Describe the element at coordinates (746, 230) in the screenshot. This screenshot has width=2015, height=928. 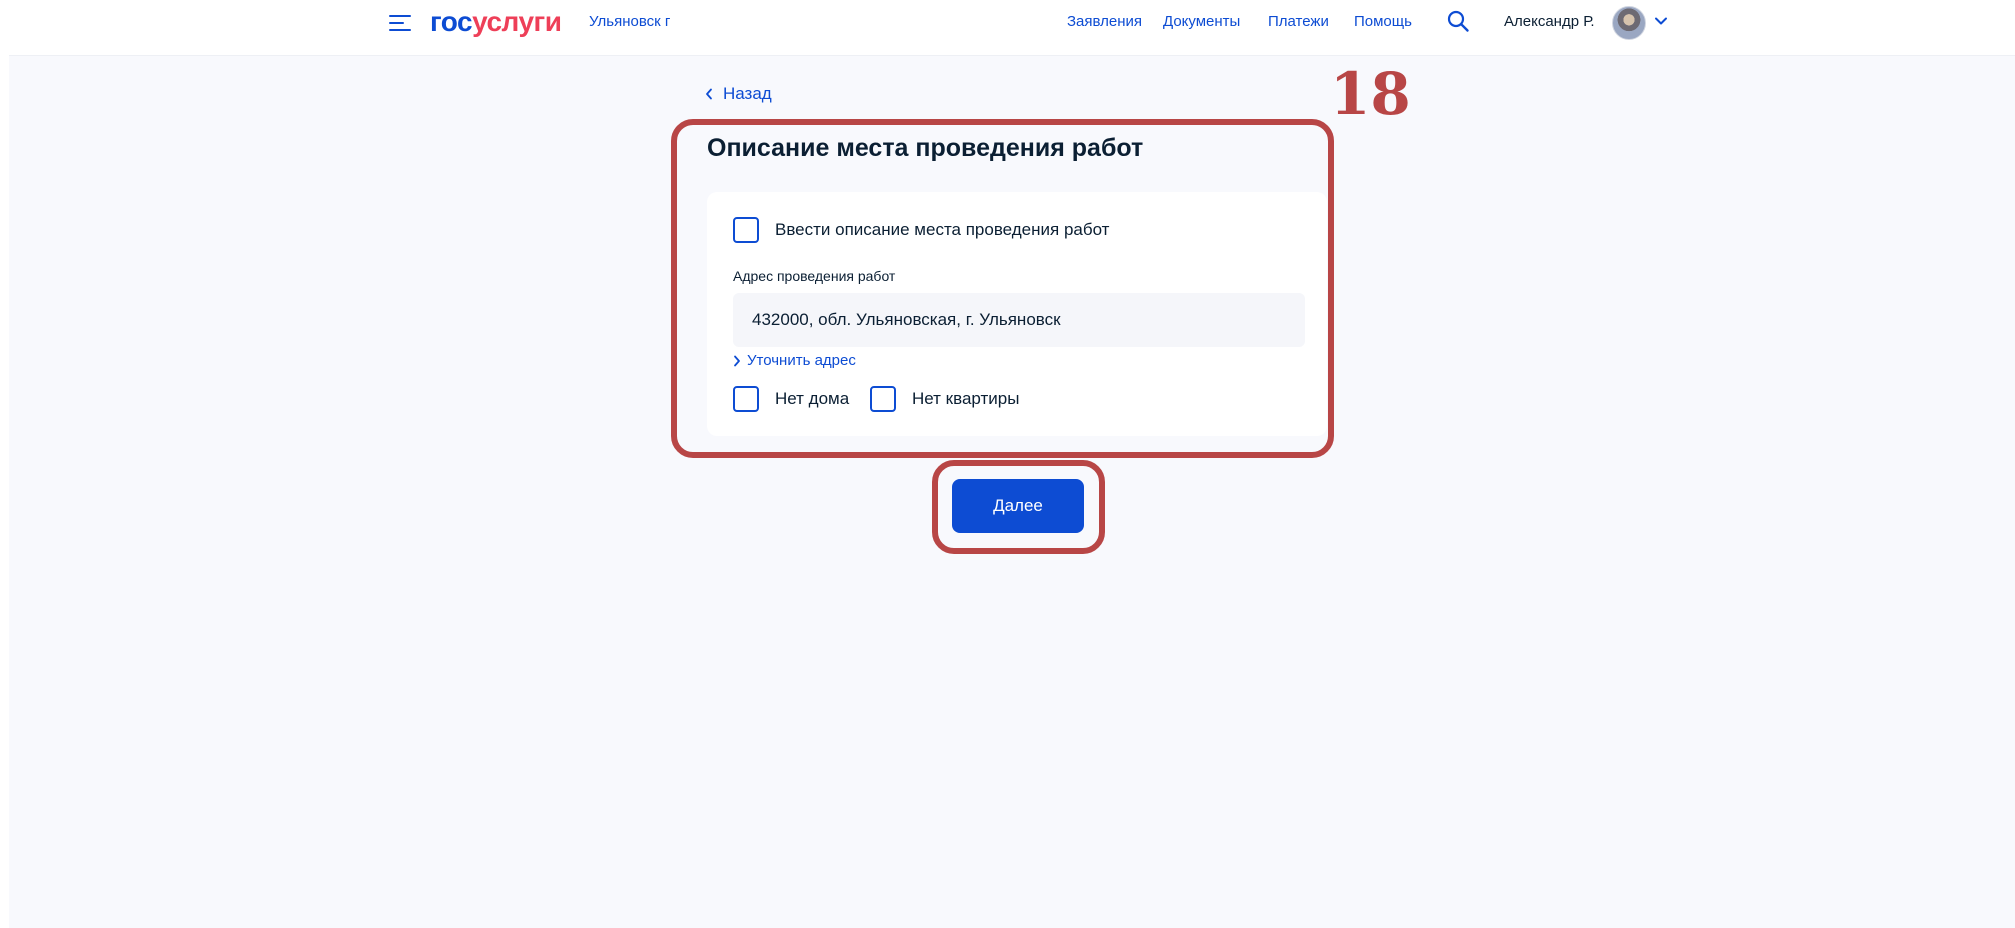
I see `describe-place-checkbox` at that location.